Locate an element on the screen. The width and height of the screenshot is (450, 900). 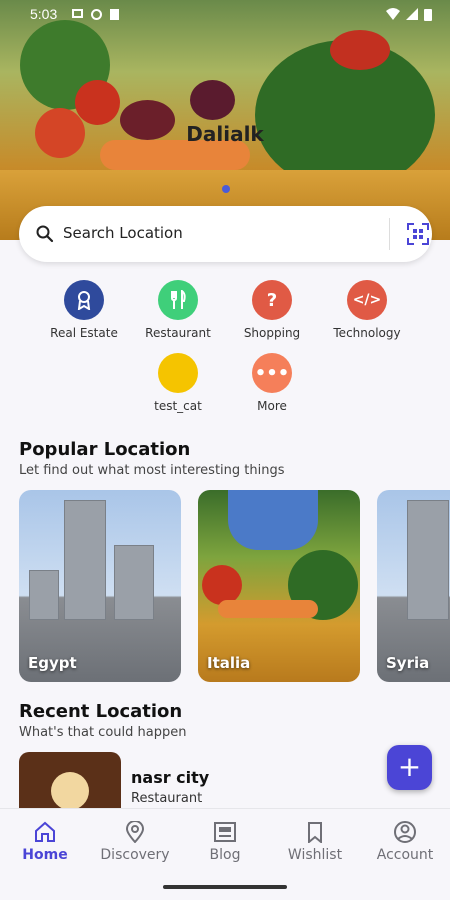
nav-item-account: Account is located at coordinates (405, 842).